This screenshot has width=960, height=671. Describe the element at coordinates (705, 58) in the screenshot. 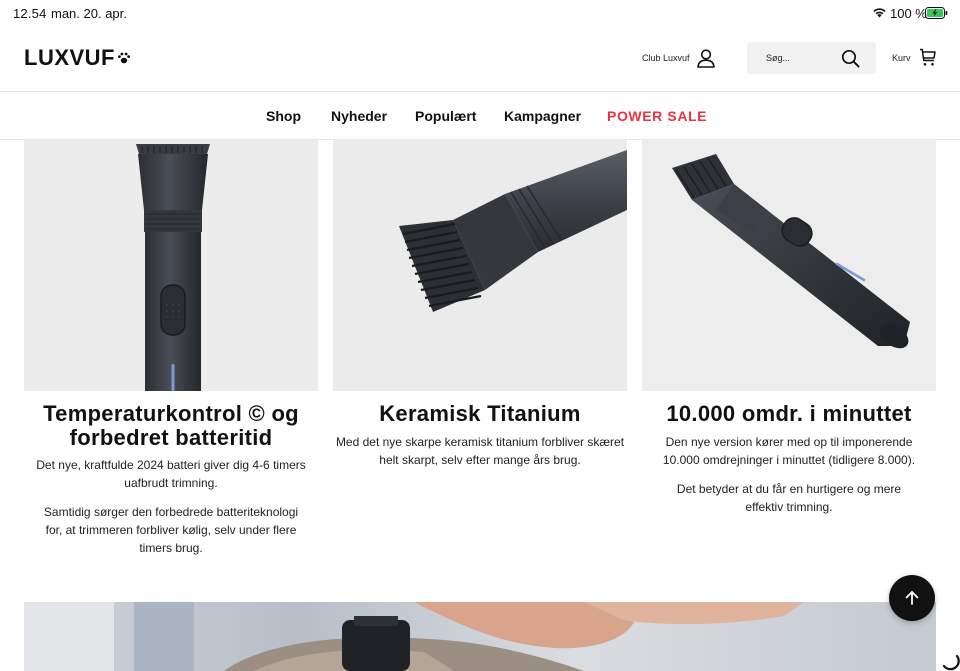

I see `user-icon` at that location.